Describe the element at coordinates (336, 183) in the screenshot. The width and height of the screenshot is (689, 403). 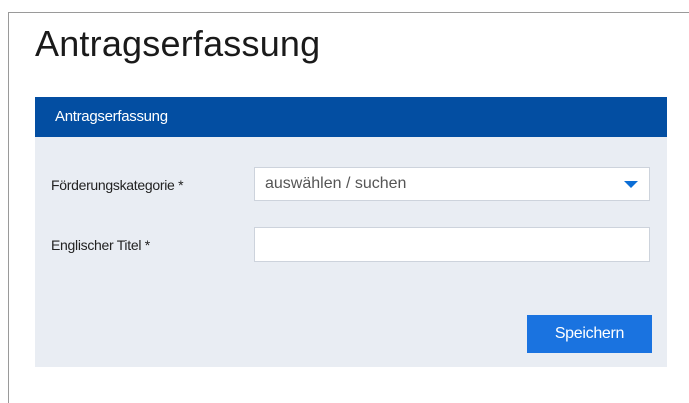
I see `category-select-value: auswählen / suchen` at that location.